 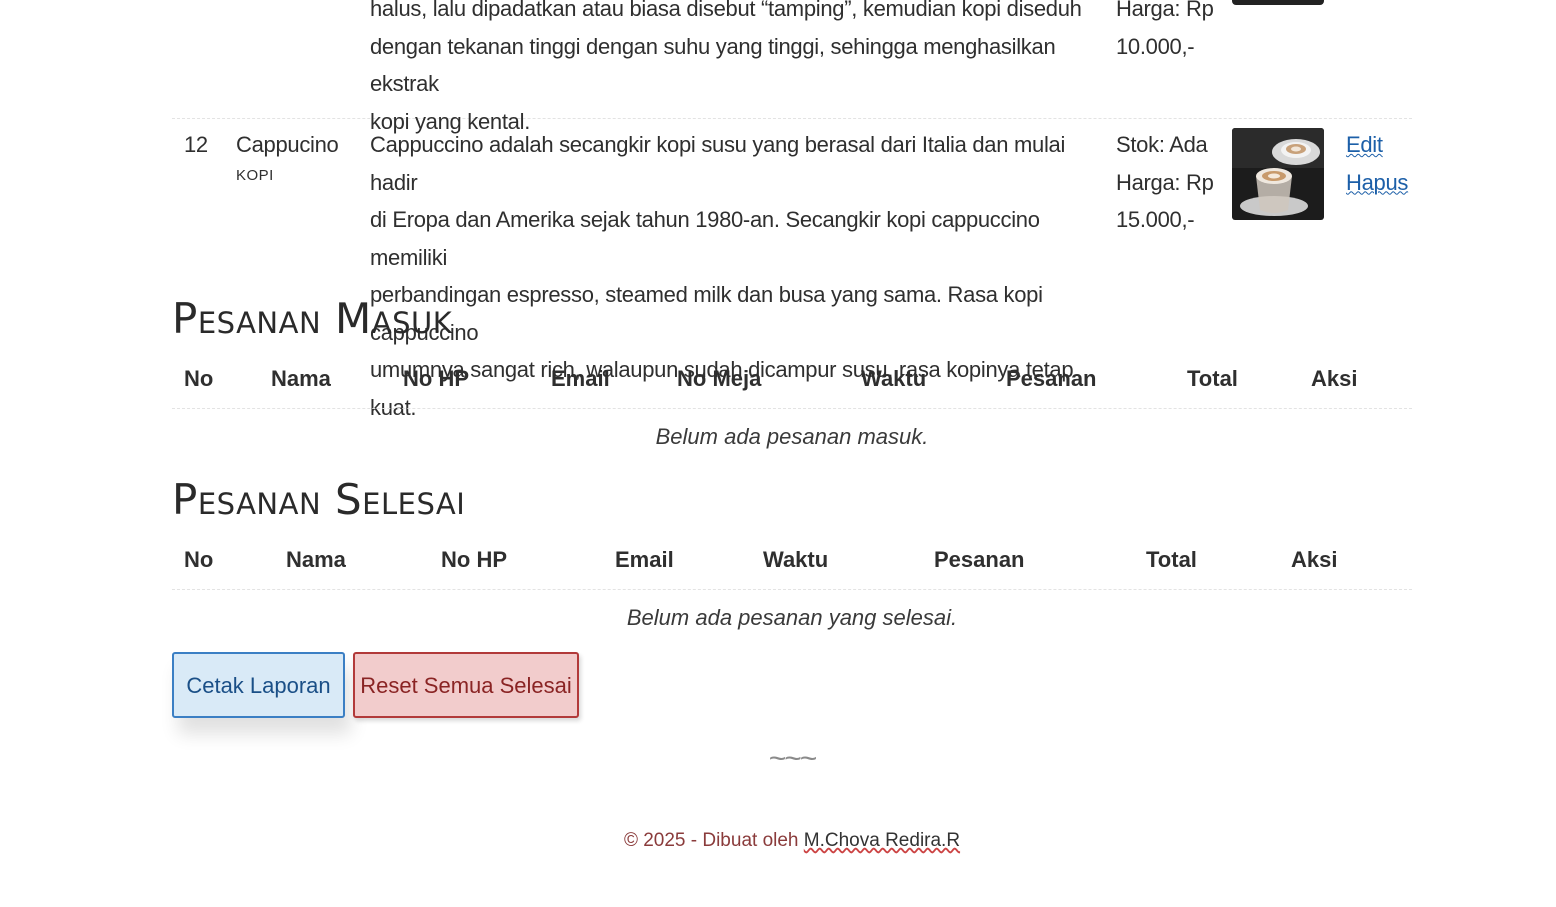 I want to click on completed-orders-title: Pesanan Selesai, so click(x=319, y=499).